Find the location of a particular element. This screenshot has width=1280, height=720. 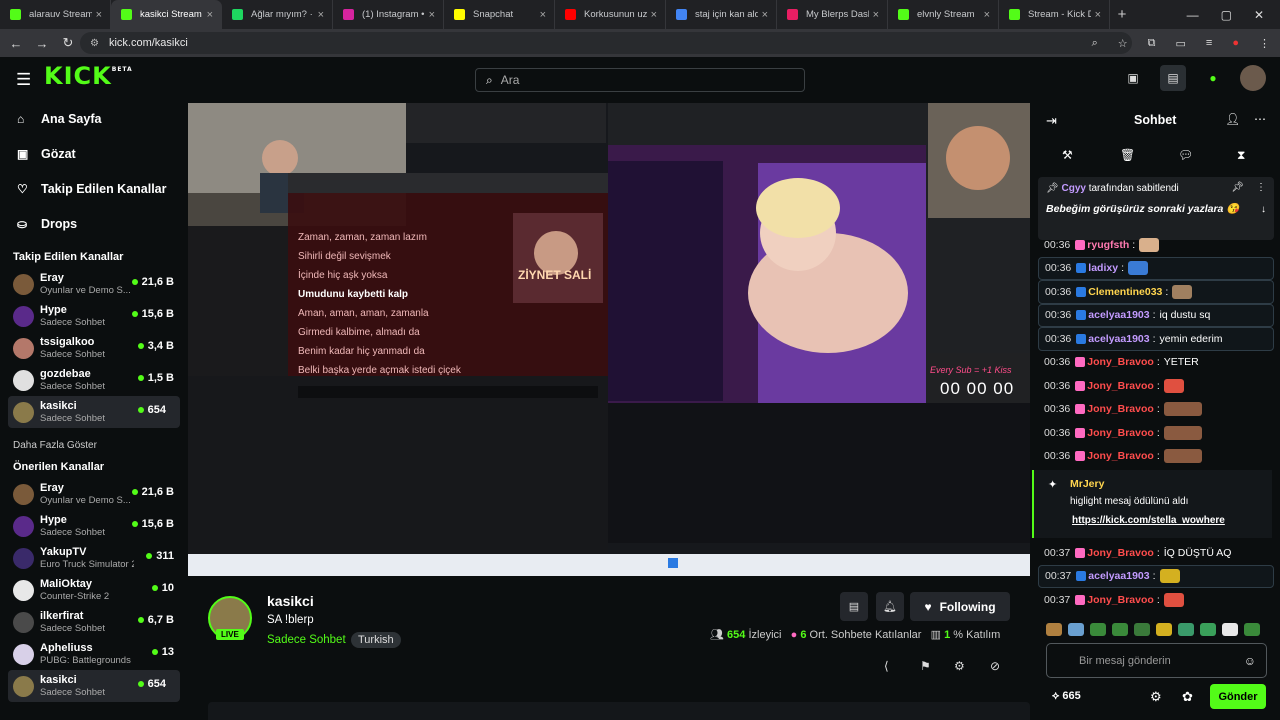

settings-tune-icon: ⚙ is located at coordinates (959, 666).